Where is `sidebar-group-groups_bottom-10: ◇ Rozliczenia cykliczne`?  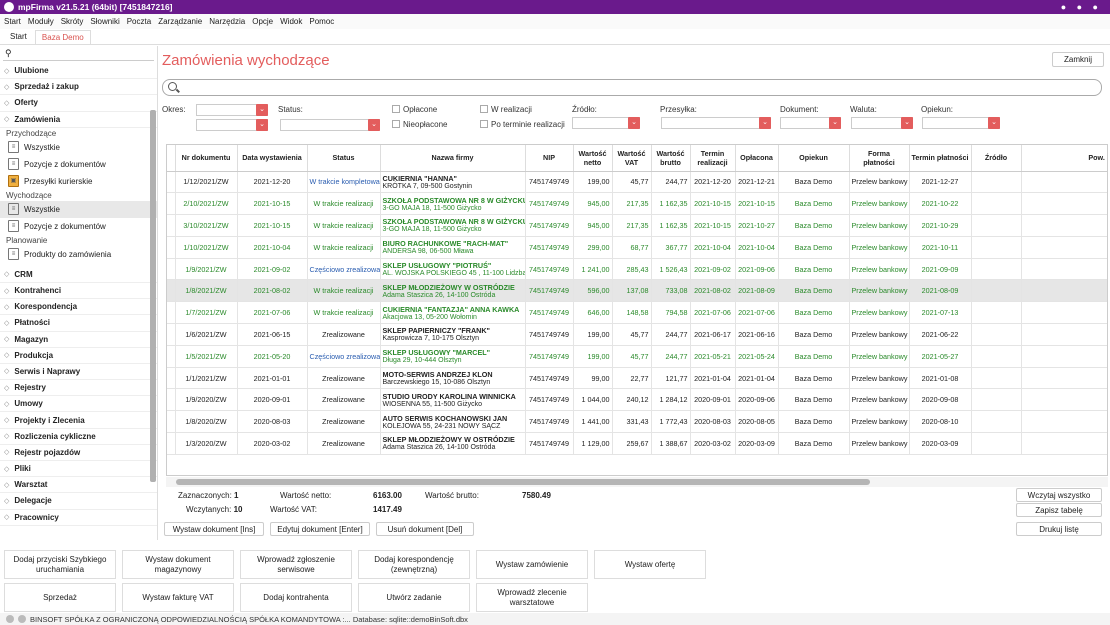 sidebar-group-groups_bottom-10: ◇ Rozliczenia cykliczne is located at coordinates (78, 437).